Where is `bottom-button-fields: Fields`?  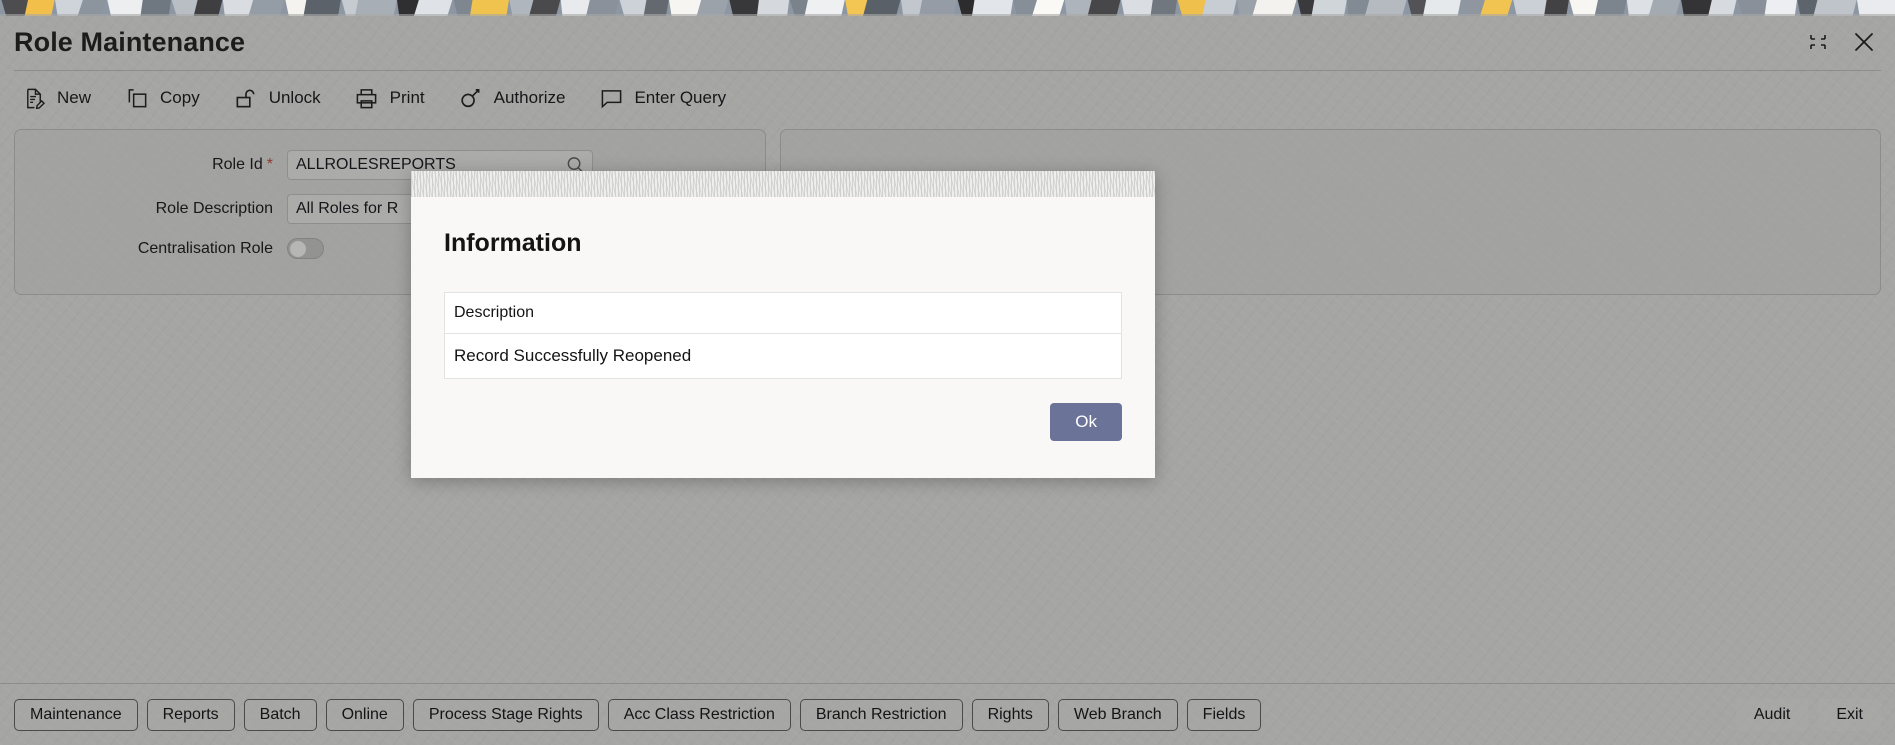
bottom-button-fields: Fields is located at coordinates (1224, 714).